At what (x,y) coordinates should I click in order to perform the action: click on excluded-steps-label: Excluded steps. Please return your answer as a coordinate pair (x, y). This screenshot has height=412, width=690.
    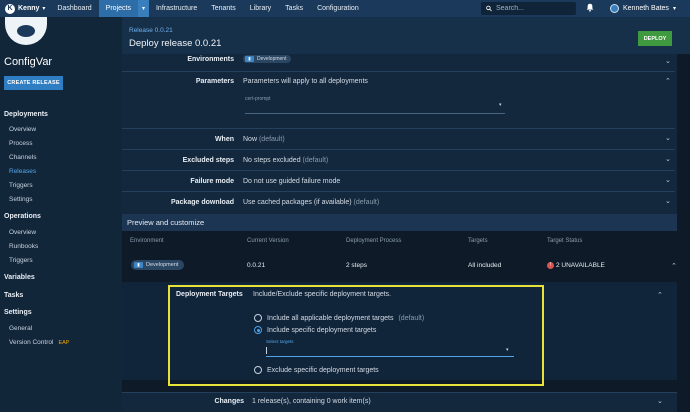
    Looking at the image, I should click on (208, 160).